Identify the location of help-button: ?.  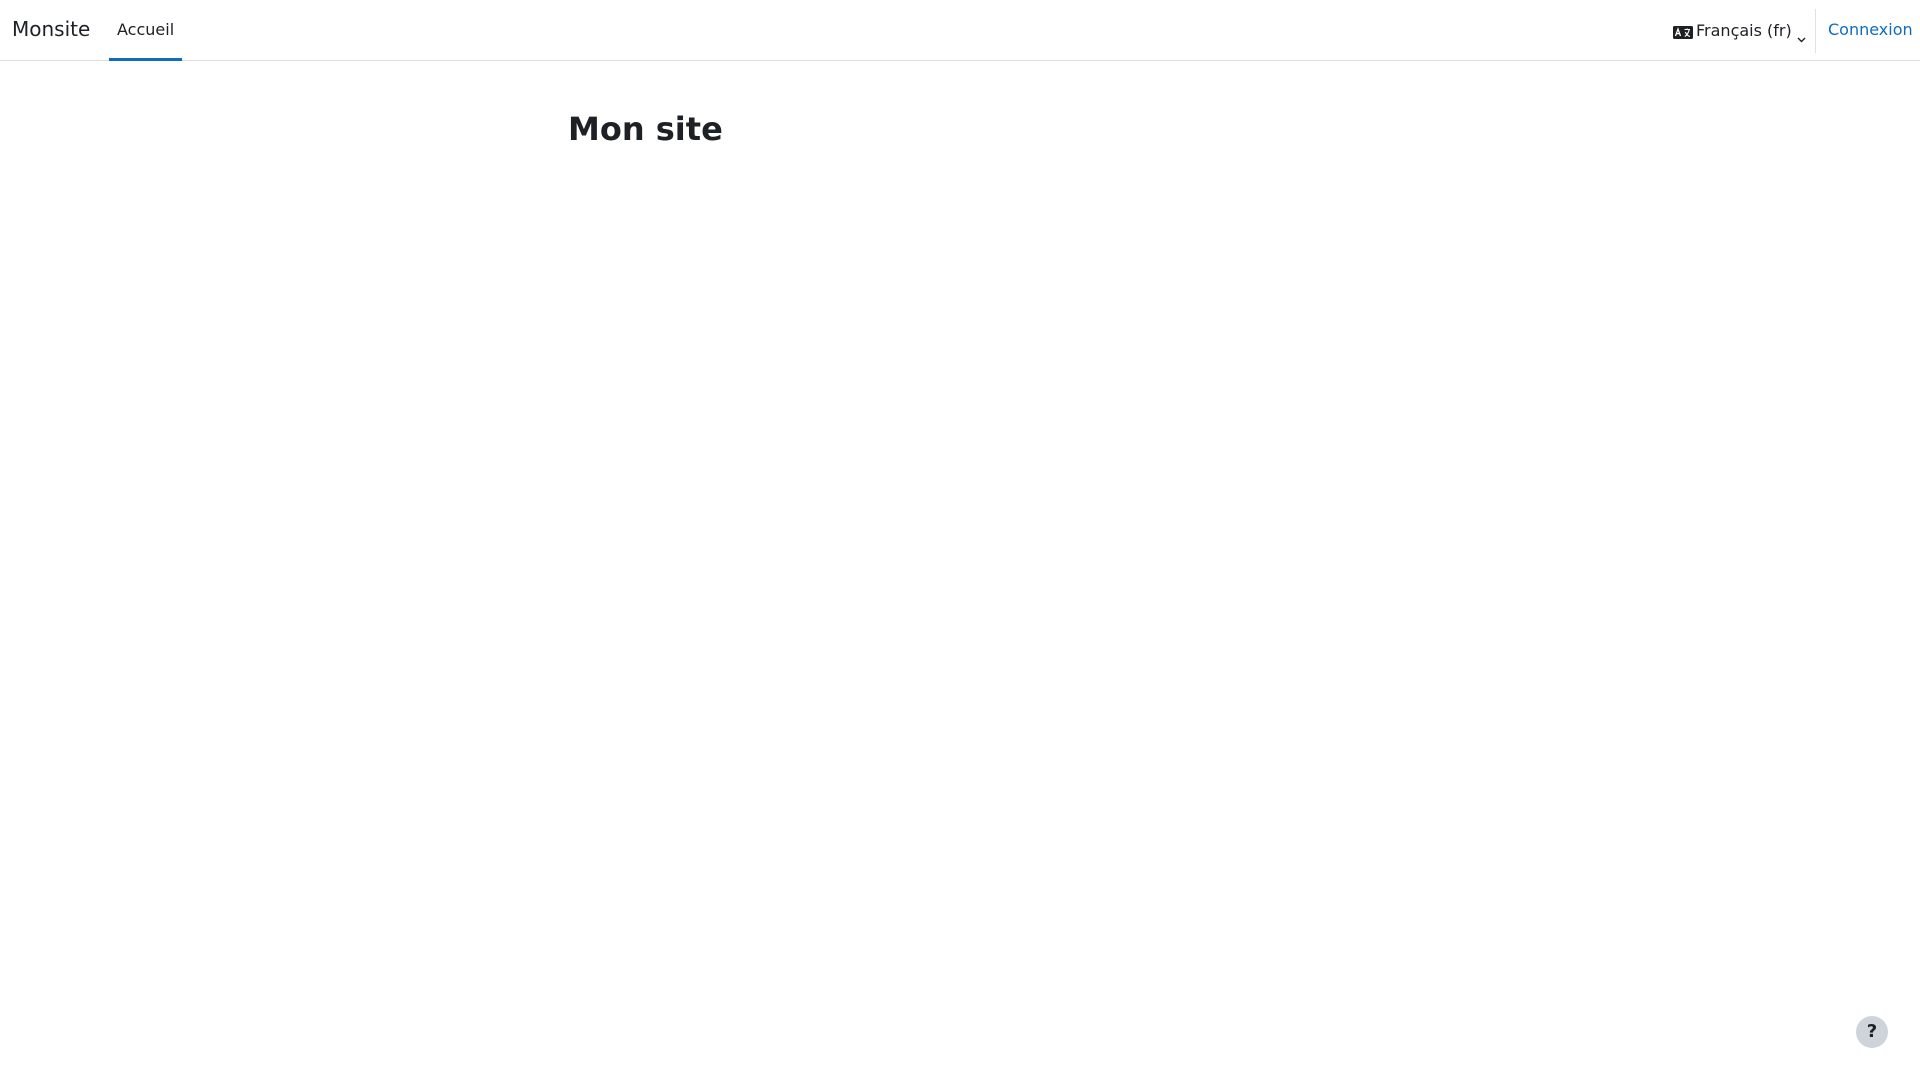
(1872, 1032).